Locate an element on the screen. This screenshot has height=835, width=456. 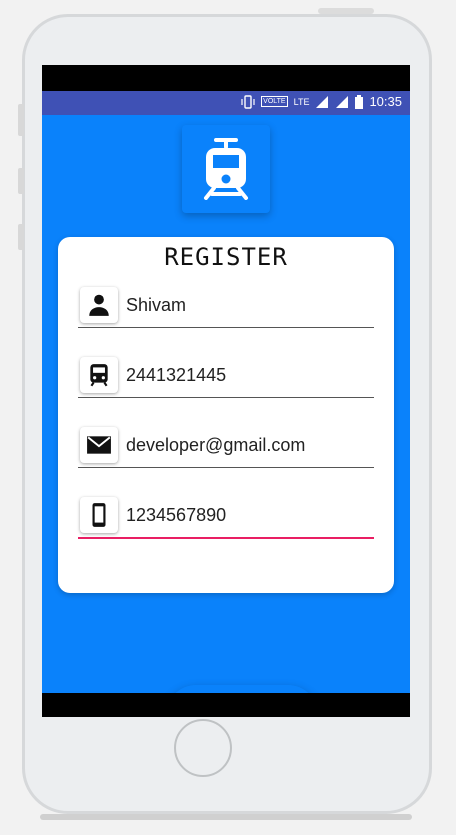
phone-icon-box is located at coordinates (99, 515).